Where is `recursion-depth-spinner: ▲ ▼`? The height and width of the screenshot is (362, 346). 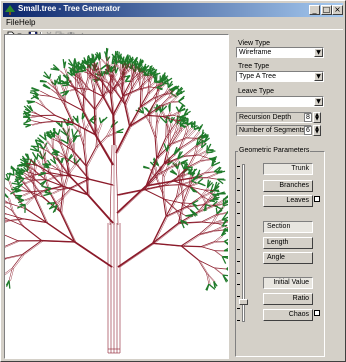
recursion-depth-spinner: ▲ ▼ is located at coordinates (317, 117).